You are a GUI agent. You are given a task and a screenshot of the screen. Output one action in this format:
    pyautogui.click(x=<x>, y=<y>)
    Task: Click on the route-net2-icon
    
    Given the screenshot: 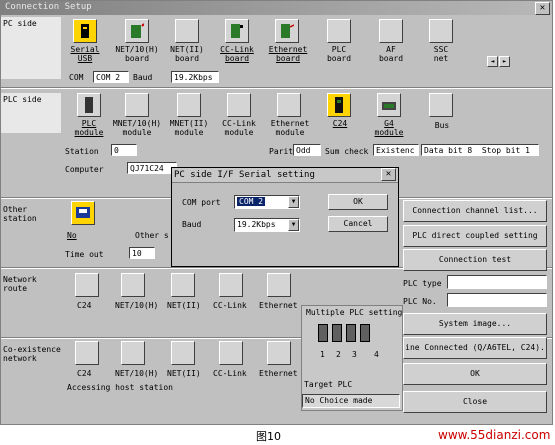 What is the action you would take?
    pyautogui.click(x=183, y=285)
    